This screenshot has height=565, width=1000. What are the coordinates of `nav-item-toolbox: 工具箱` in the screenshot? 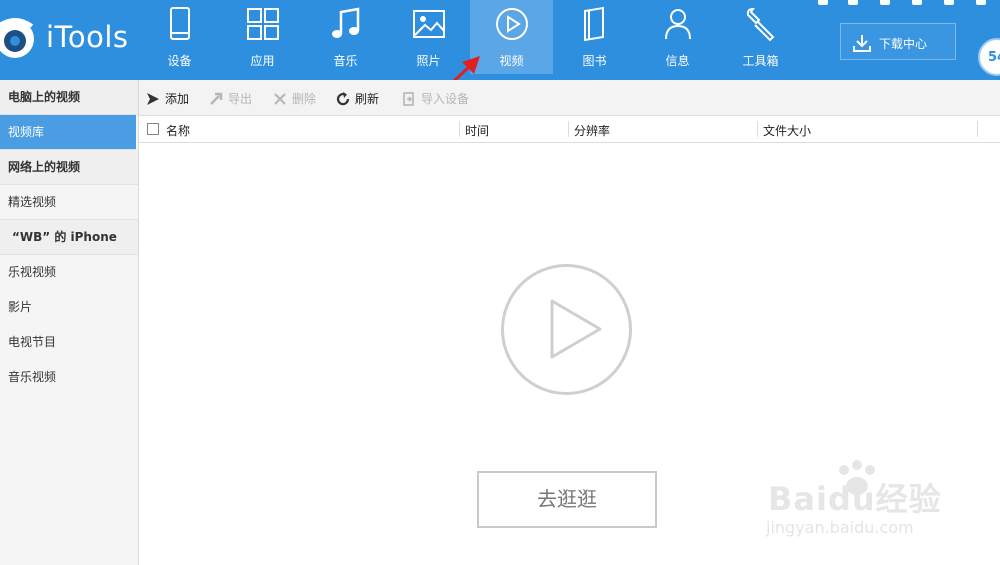 It's located at (760, 37).